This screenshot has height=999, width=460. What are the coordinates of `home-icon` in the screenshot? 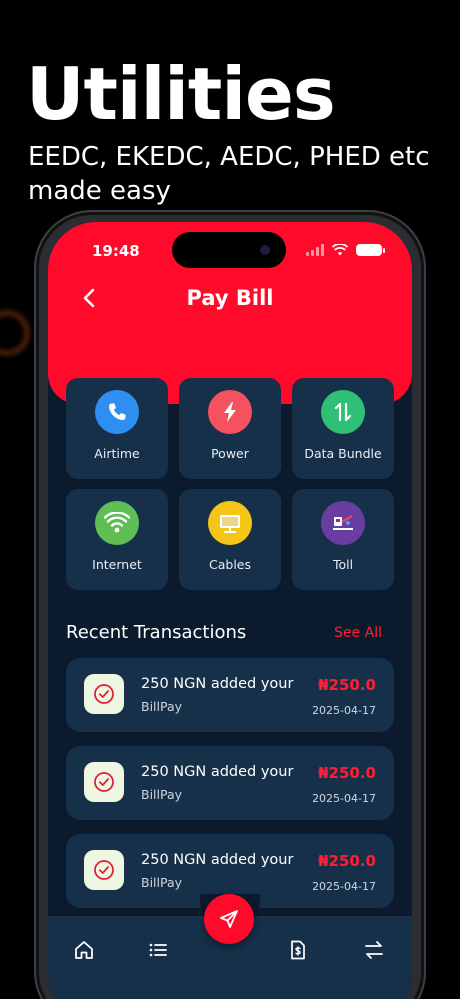 It's located at (84, 950).